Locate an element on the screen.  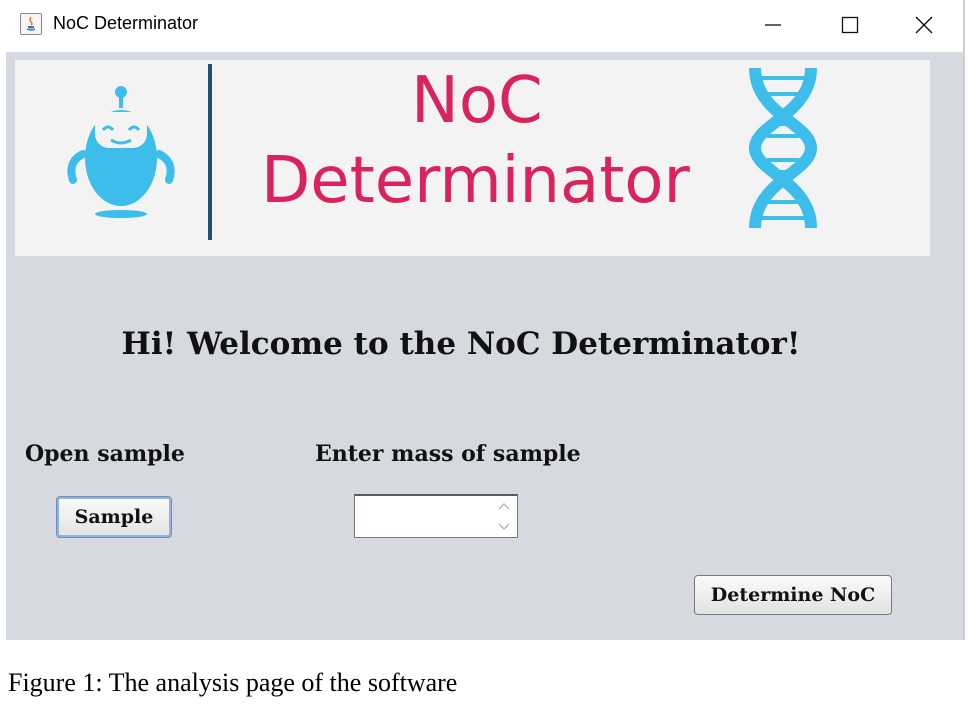
minimize-icon is located at coordinates (773, 25).